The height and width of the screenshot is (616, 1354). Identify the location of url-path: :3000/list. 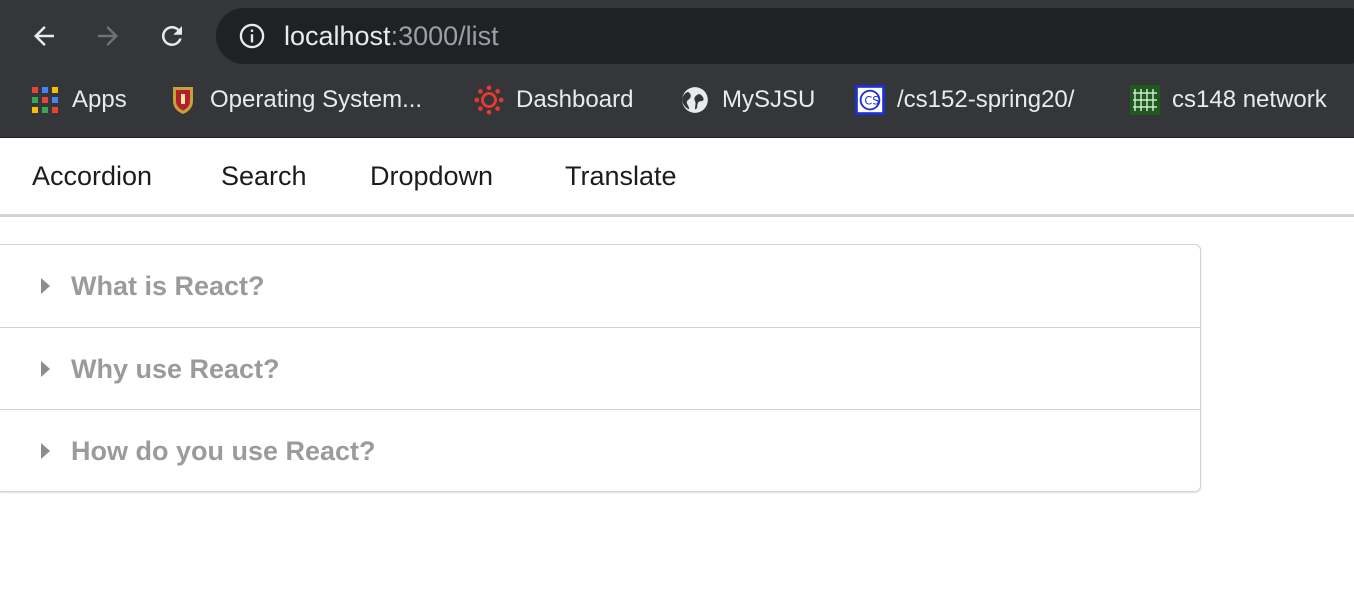
(444, 36).